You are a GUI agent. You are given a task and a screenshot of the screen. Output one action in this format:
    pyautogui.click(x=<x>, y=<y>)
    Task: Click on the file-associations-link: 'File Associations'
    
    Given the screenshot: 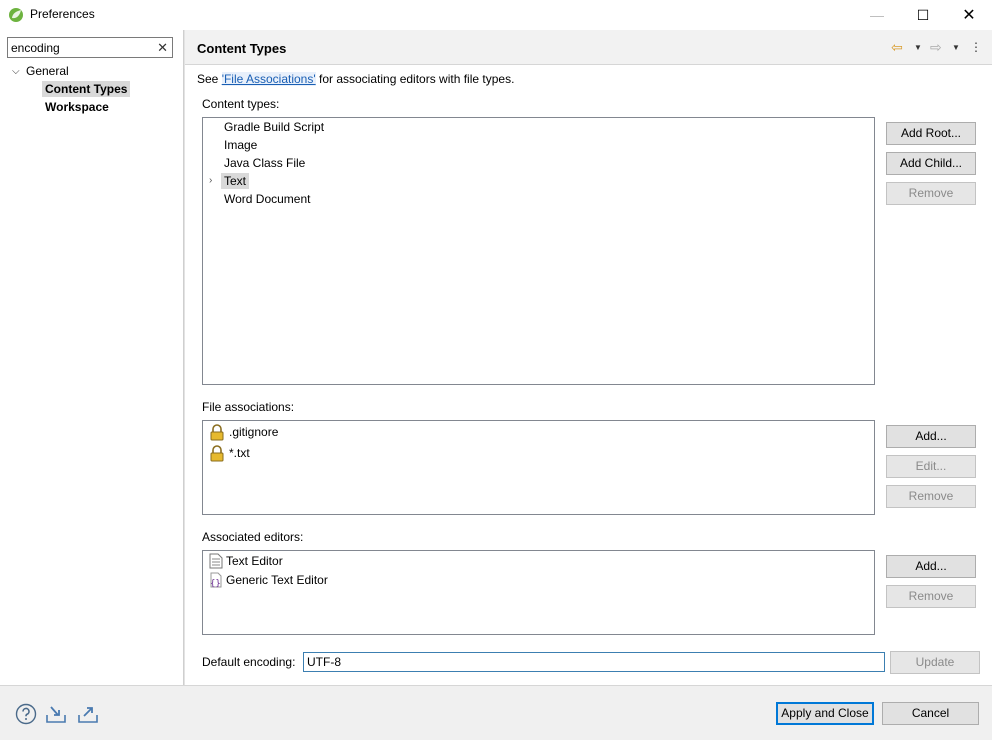 What is the action you would take?
    pyautogui.click(x=268, y=79)
    